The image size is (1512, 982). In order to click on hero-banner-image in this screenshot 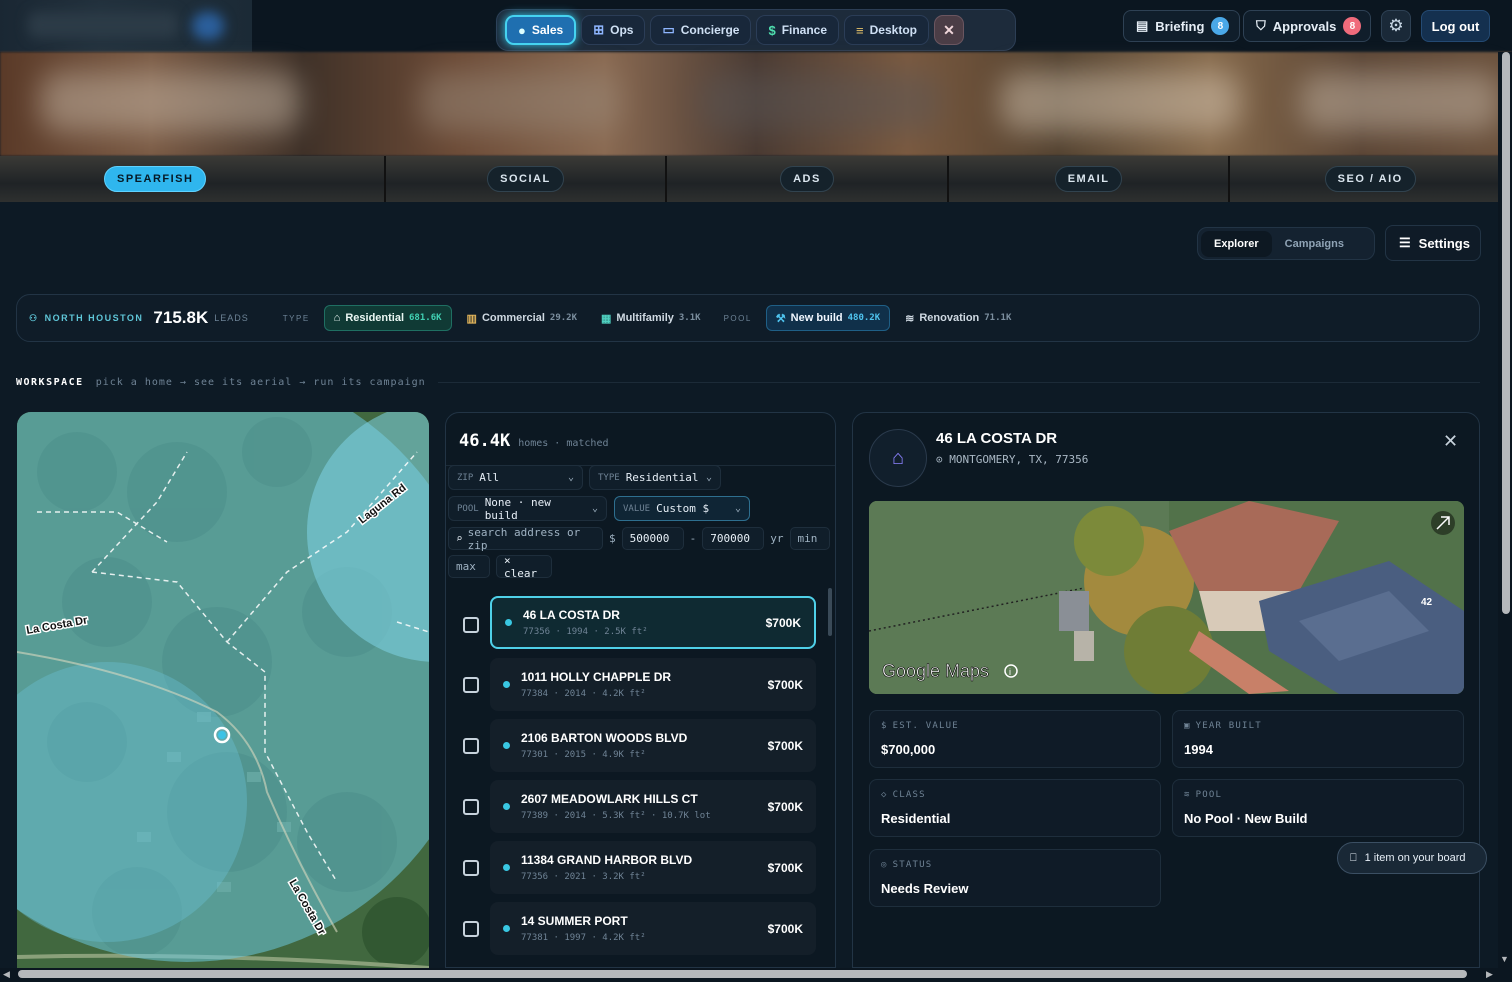, I will do `click(756, 104)`.